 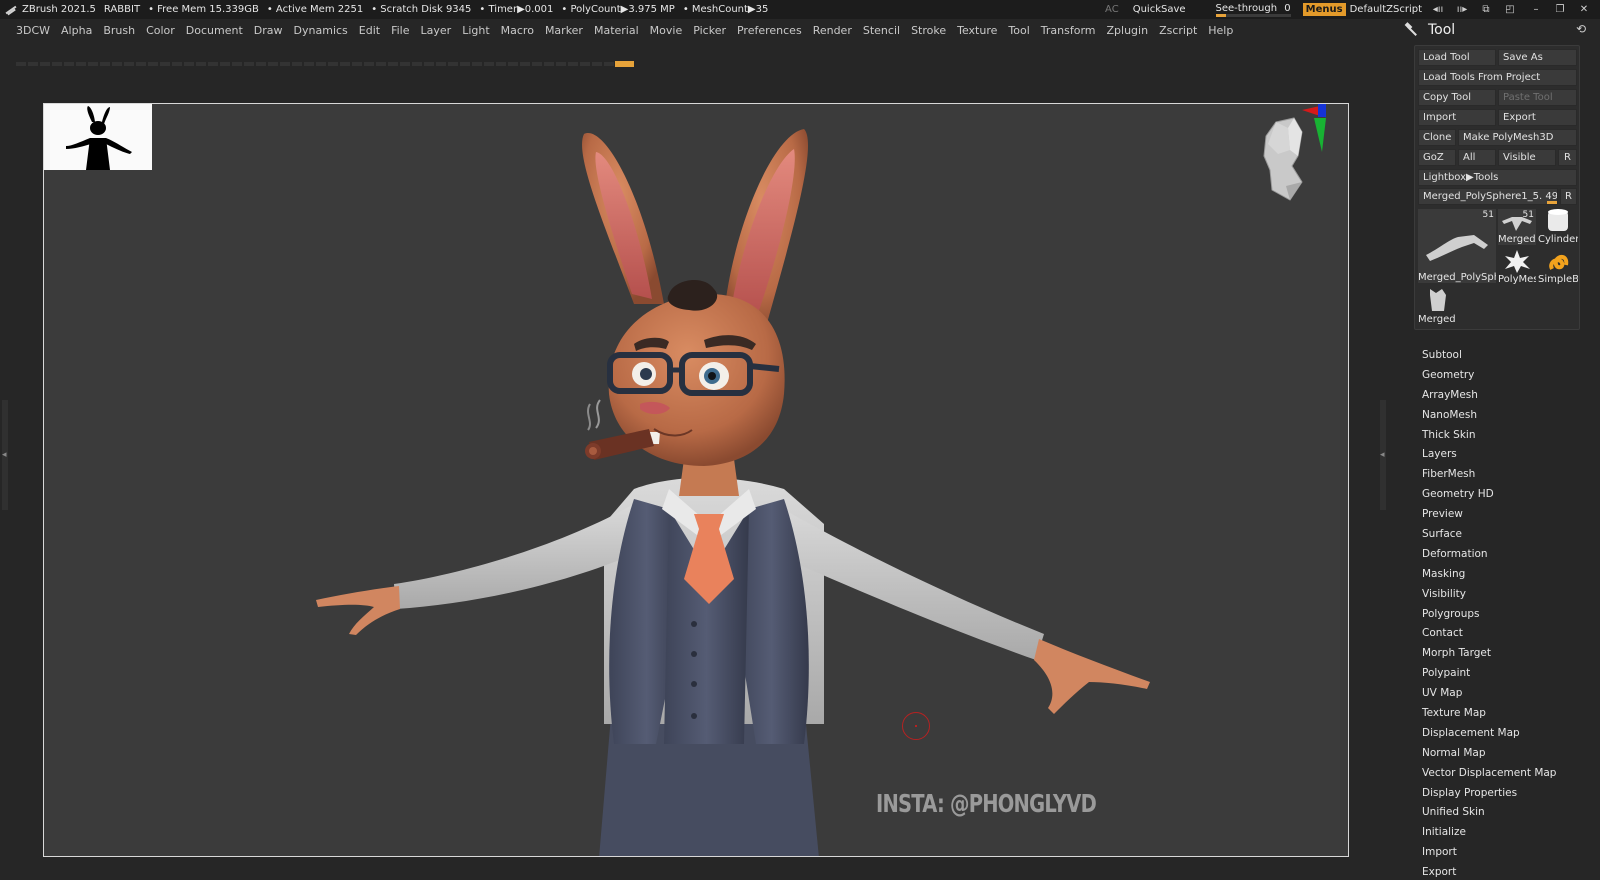 What do you see at coordinates (1489, 399) in the screenshot?
I see `subpalette-arraymesh: ArrayMesh` at bounding box center [1489, 399].